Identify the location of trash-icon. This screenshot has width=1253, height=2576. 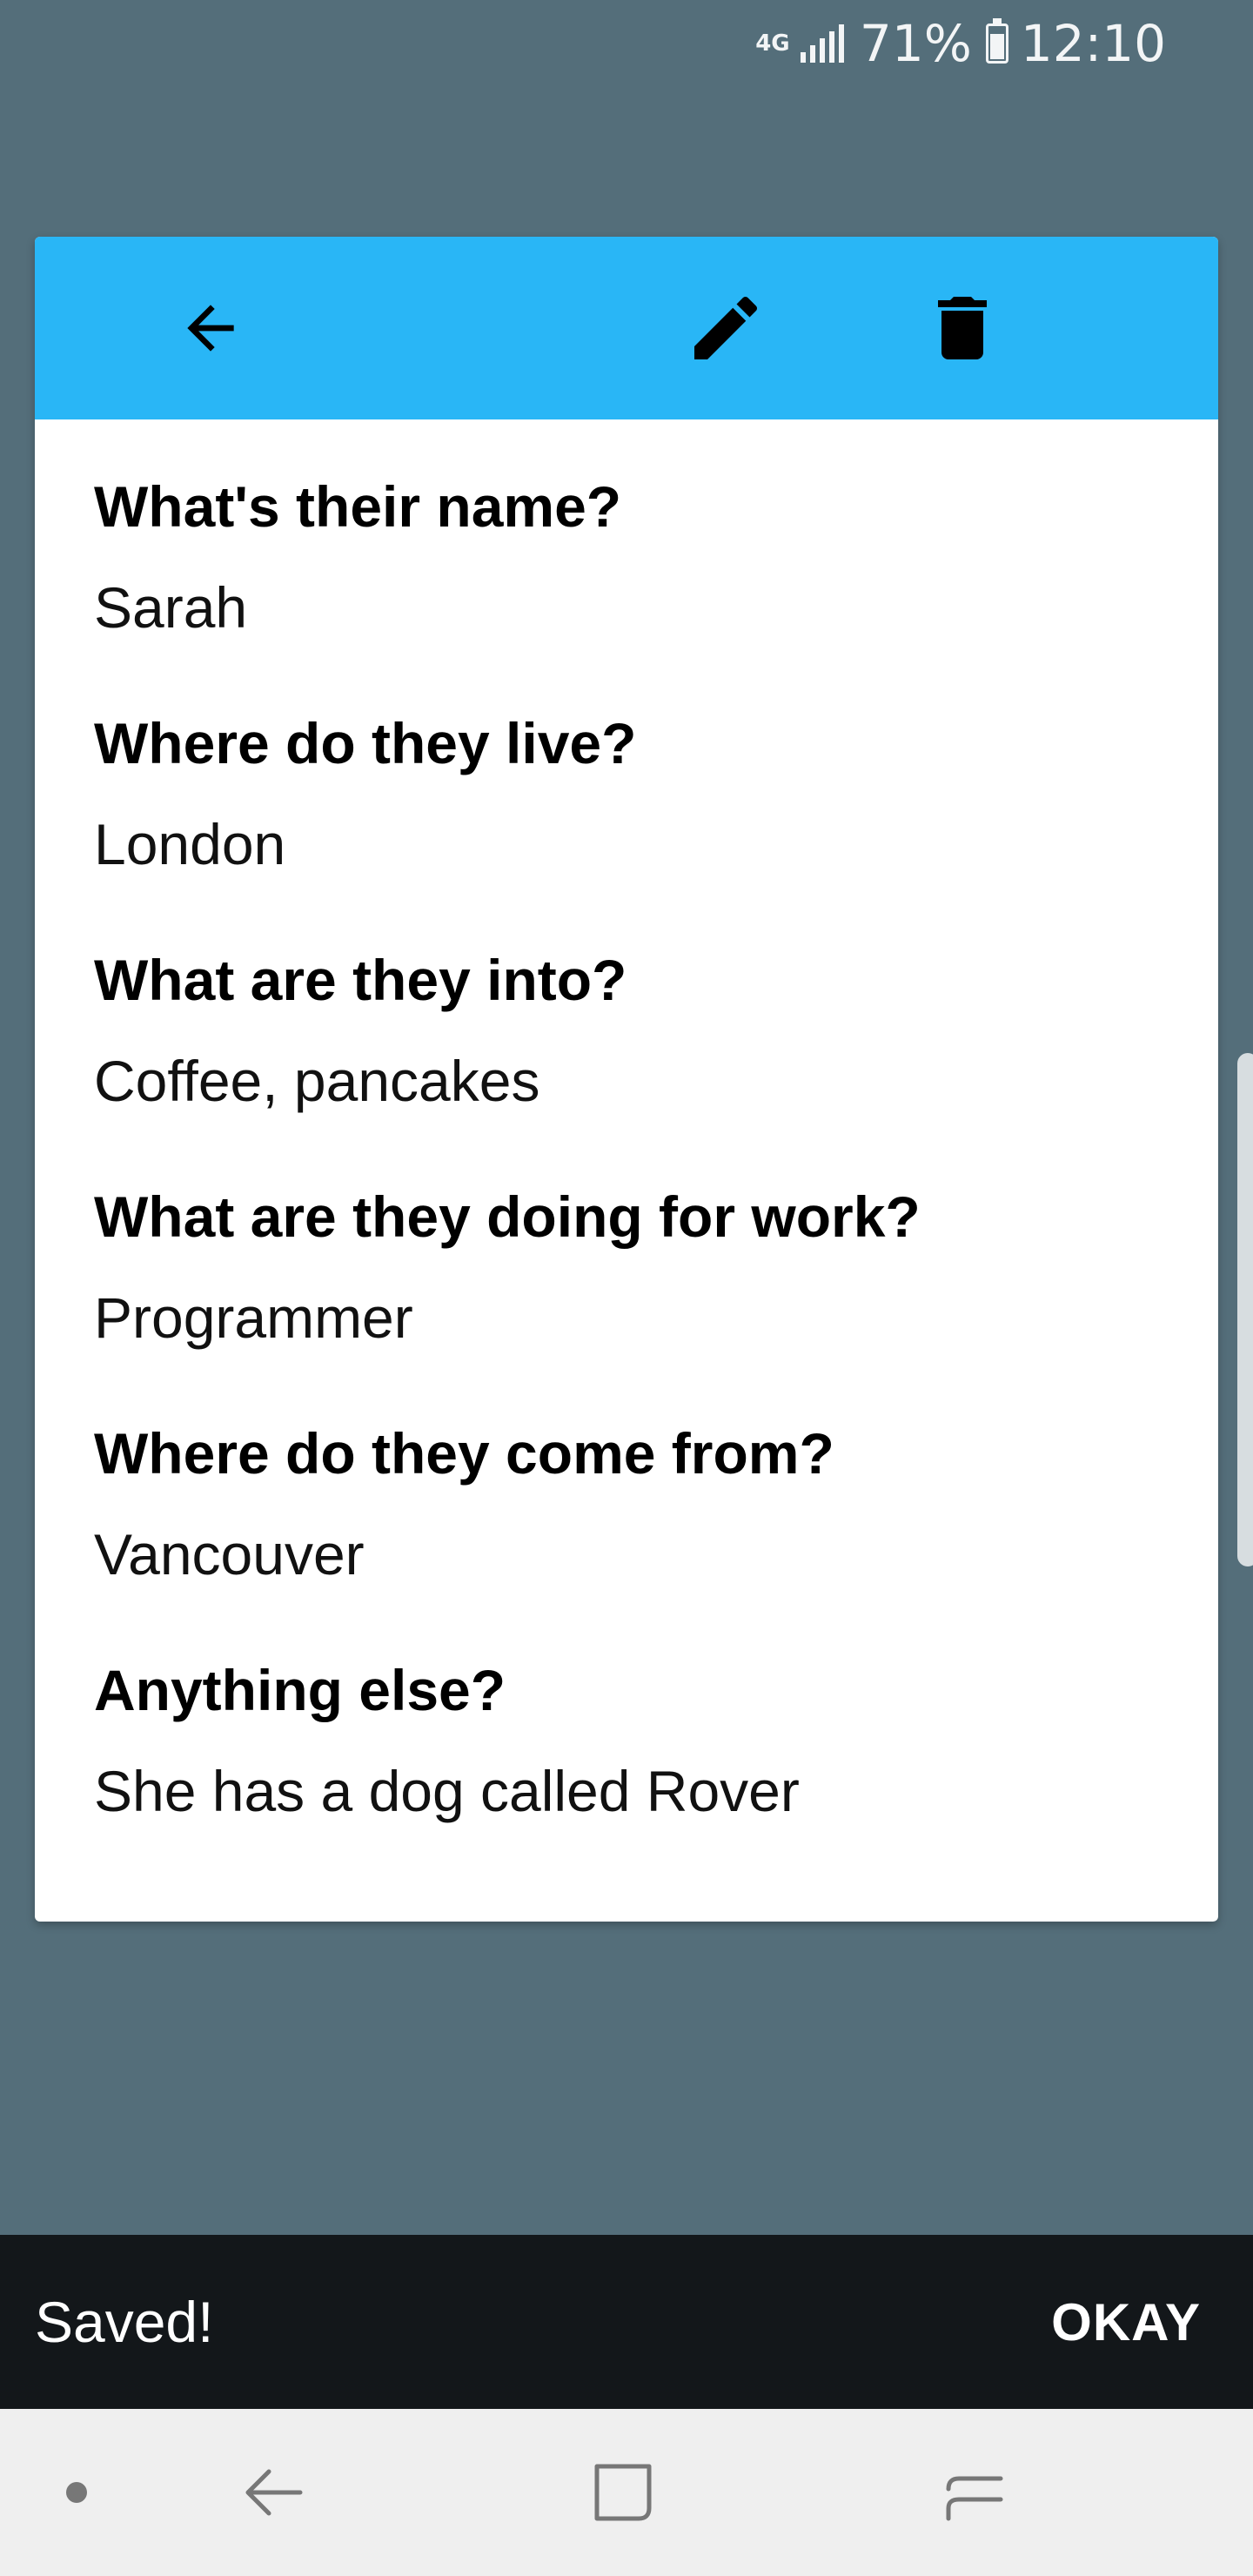
(962, 328).